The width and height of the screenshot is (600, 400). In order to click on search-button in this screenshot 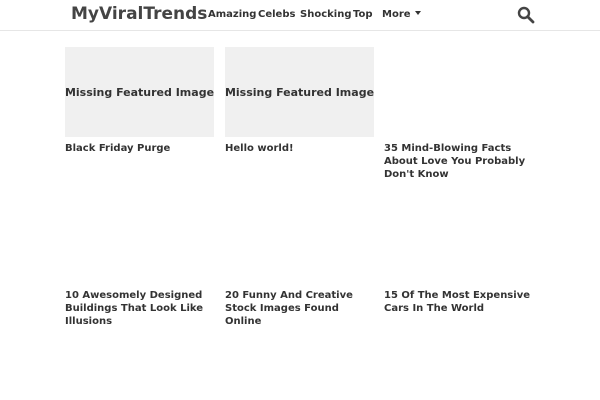, I will do `click(526, 15)`.